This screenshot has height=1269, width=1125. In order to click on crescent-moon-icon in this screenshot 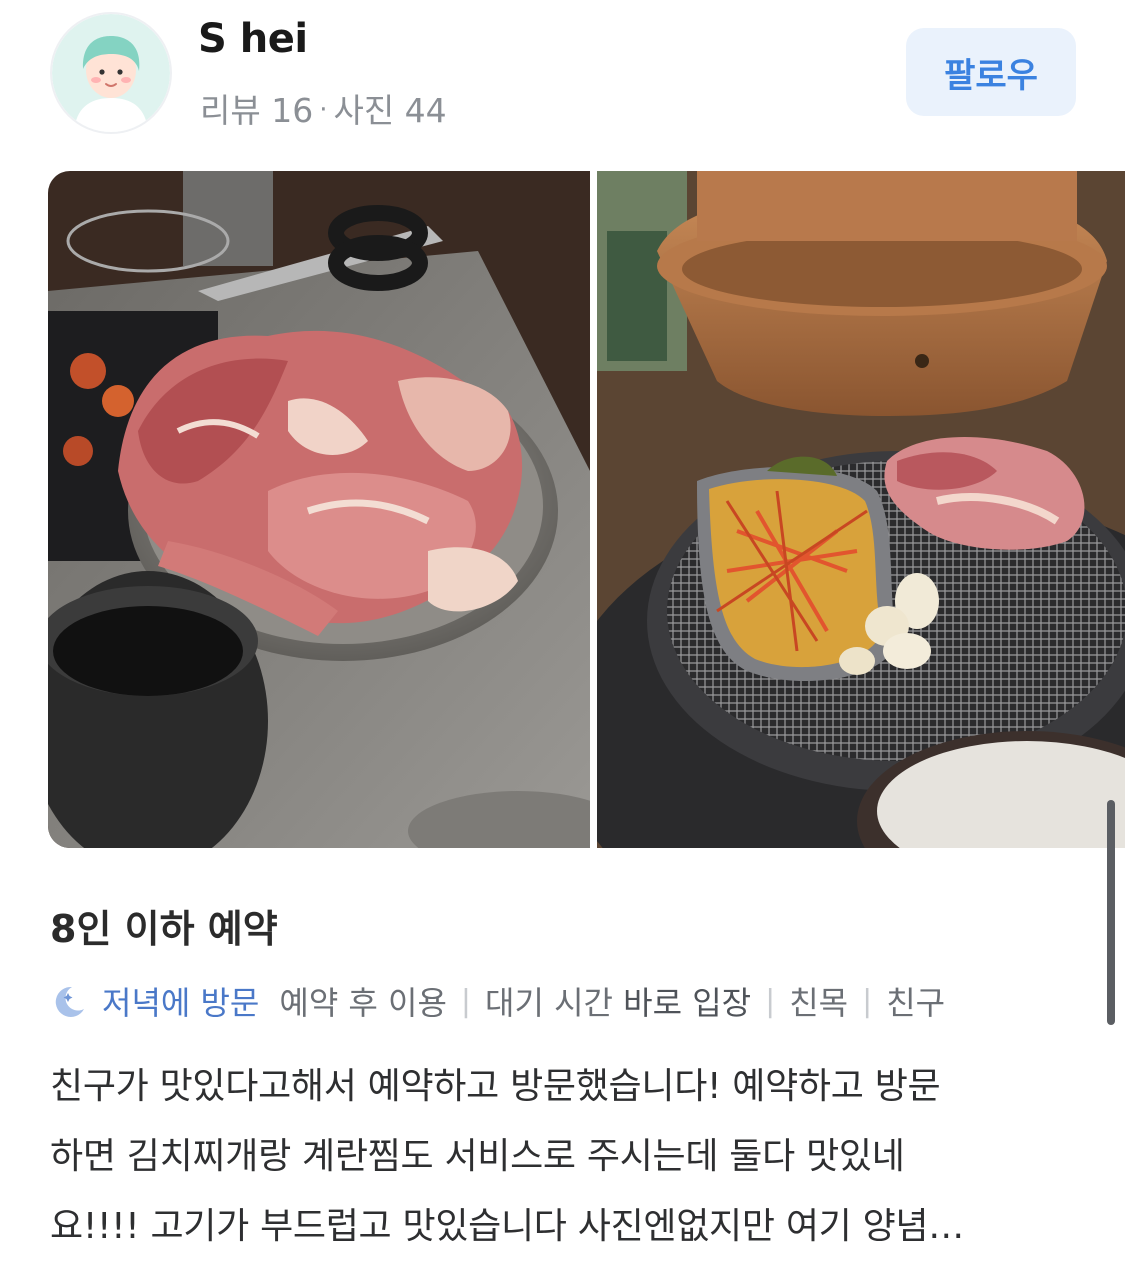, I will do `click(69, 1001)`.